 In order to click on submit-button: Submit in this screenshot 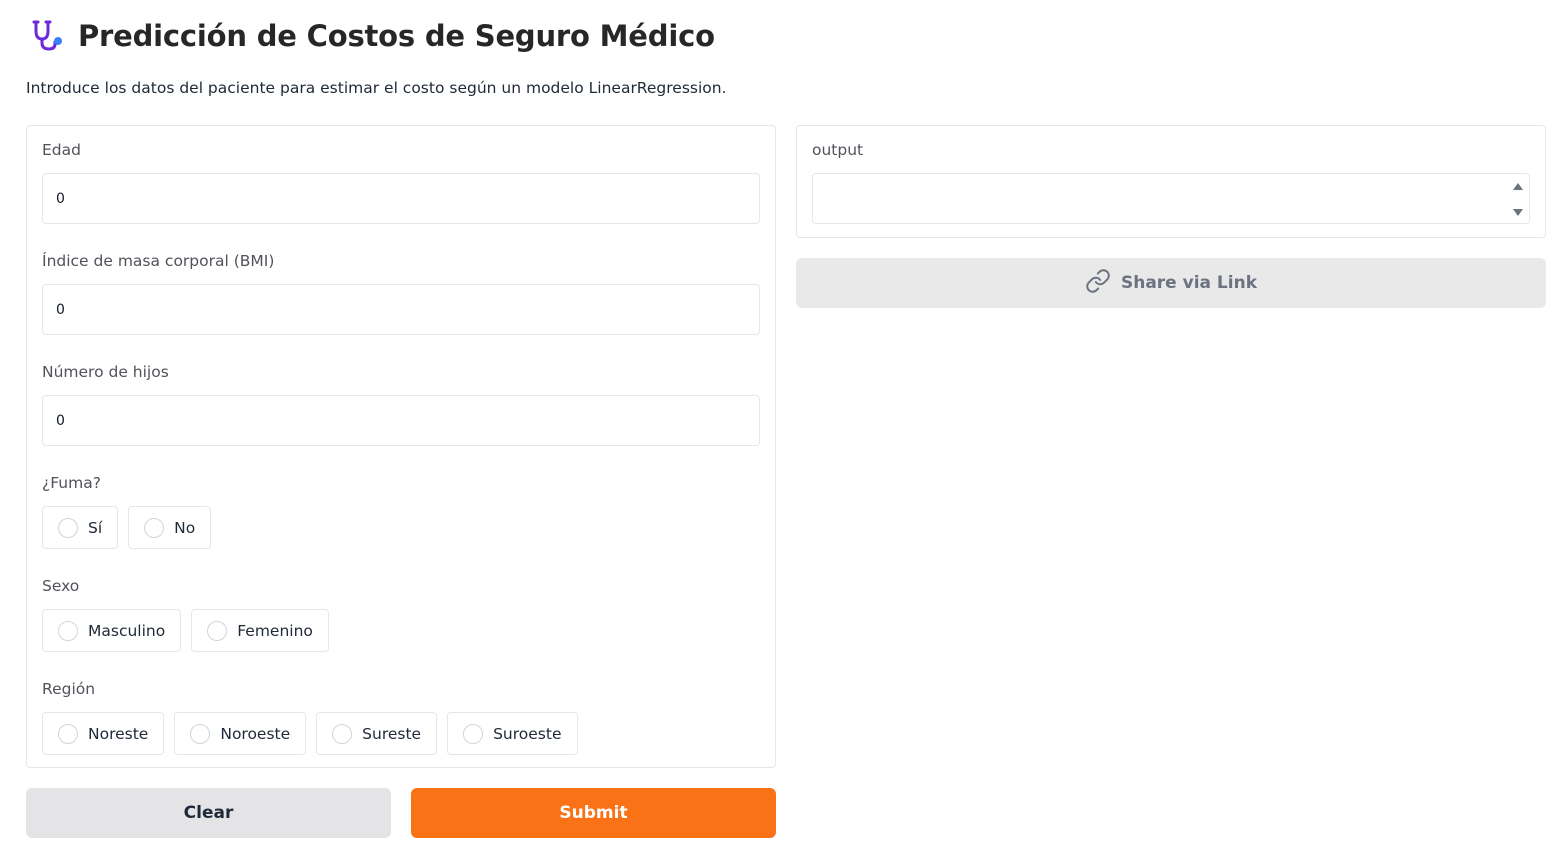, I will do `click(593, 813)`.